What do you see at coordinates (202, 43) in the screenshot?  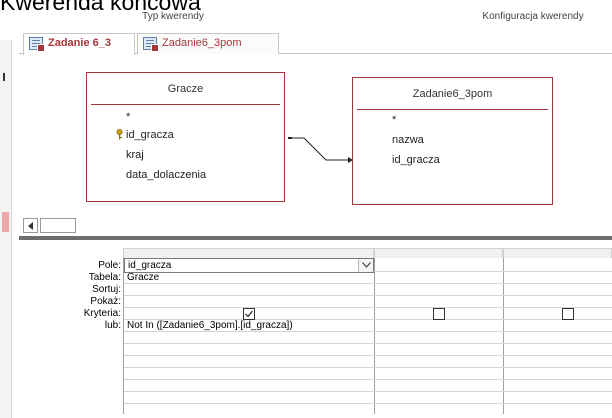 I see `tab-label: Zadanie6_3pom` at bounding box center [202, 43].